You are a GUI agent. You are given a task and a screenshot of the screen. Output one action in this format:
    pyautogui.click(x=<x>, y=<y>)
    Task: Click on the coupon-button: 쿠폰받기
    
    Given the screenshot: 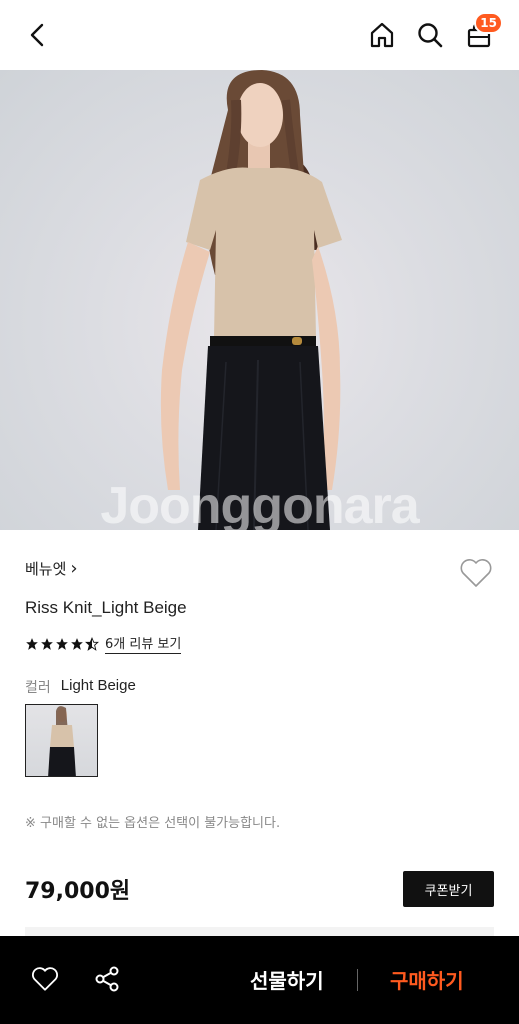 What is the action you would take?
    pyautogui.click(x=448, y=889)
    